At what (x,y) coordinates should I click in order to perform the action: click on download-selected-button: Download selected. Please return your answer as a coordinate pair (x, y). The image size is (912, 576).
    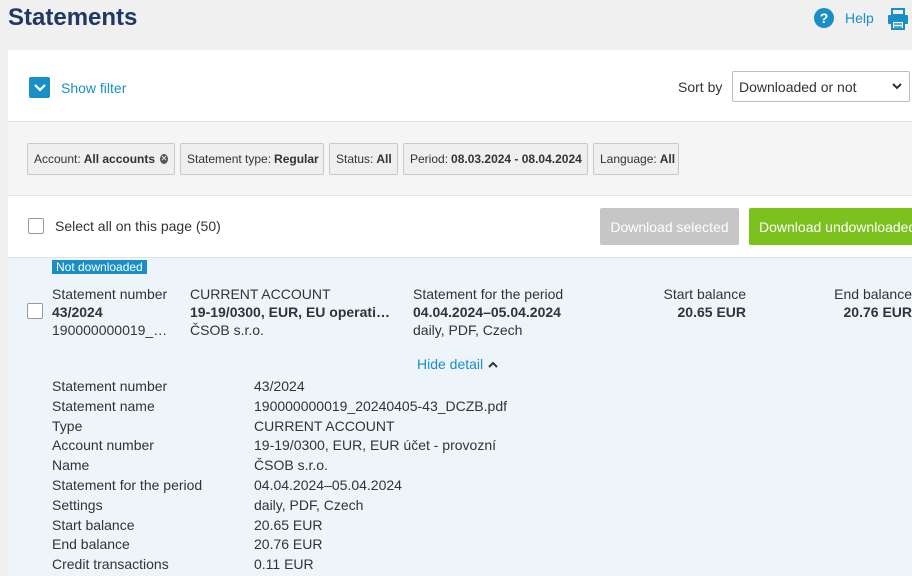
    Looking at the image, I should click on (669, 226).